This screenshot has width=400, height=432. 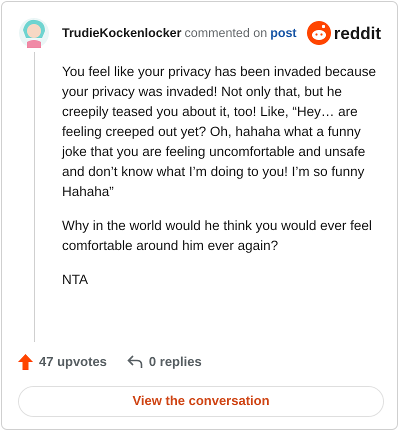 I want to click on view-conversation-button: View the conversation, so click(x=201, y=401).